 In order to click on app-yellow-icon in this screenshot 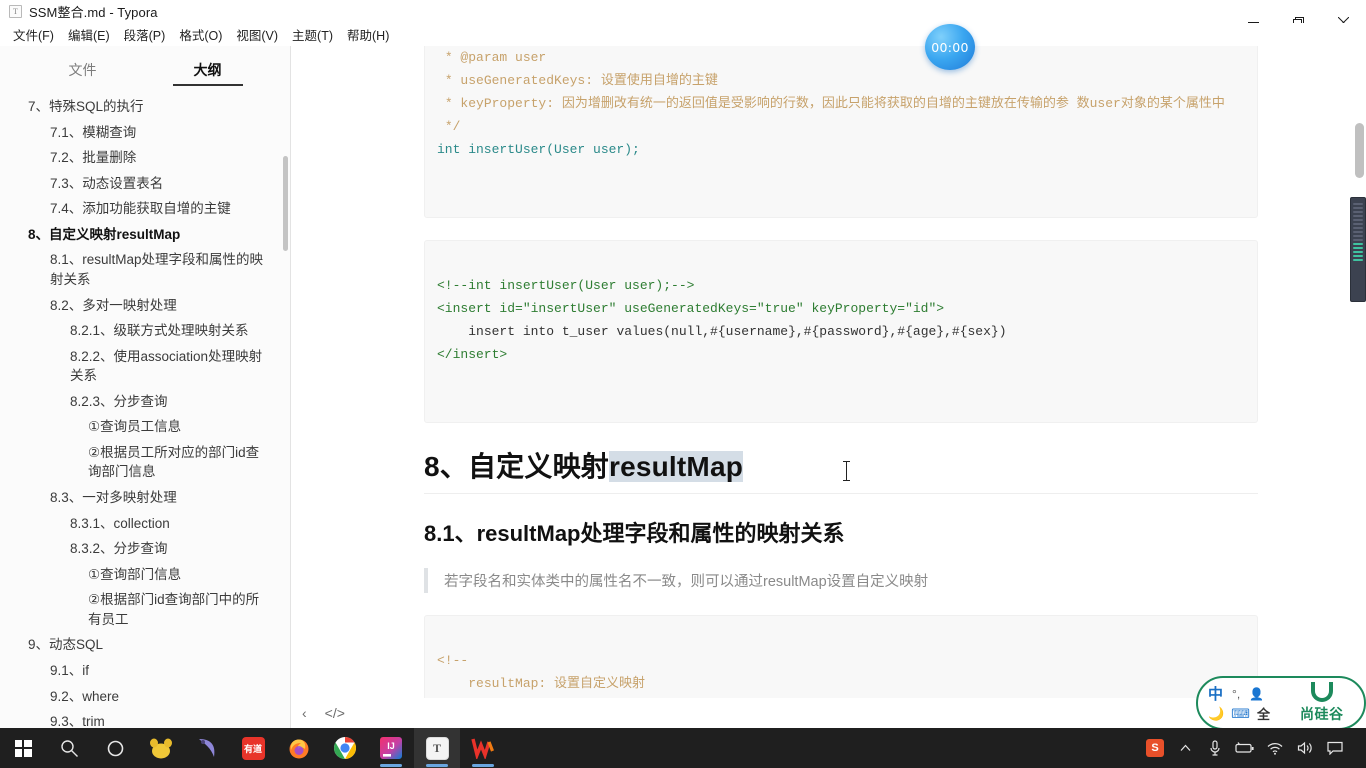, I will do `click(161, 748)`.